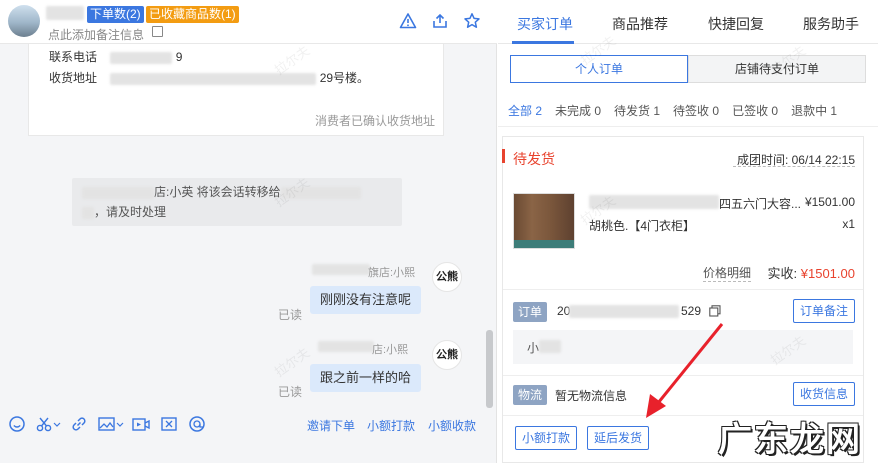  I want to click on site-brand-watermark: 广东龙网, so click(790, 440).